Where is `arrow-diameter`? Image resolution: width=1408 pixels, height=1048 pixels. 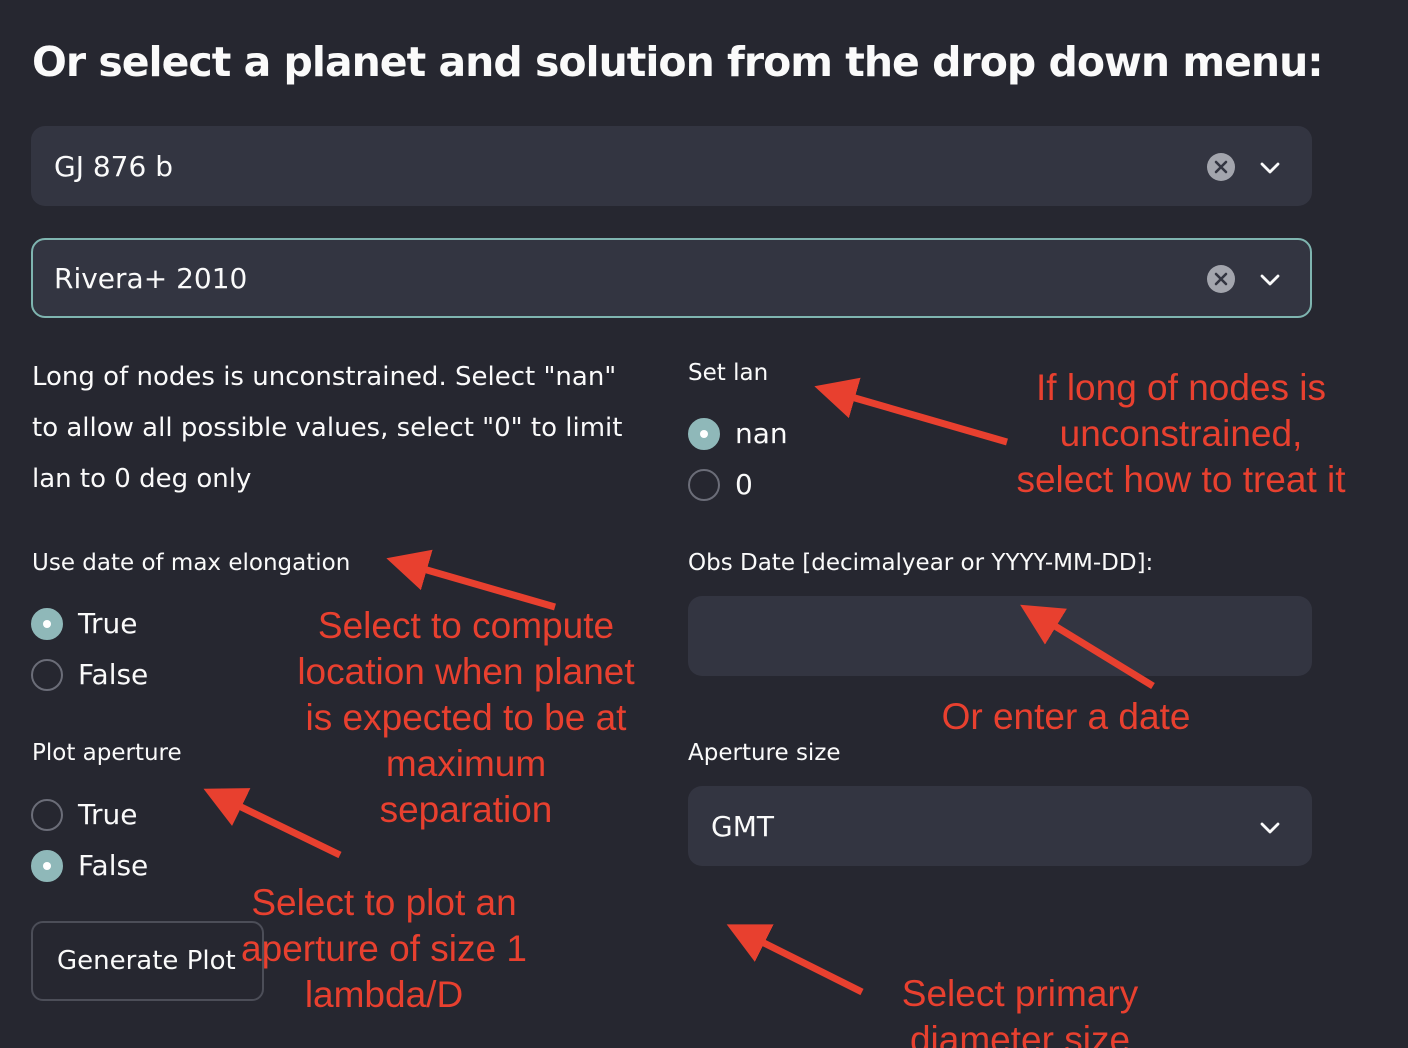 arrow-diameter is located at coordinates (795, 960).